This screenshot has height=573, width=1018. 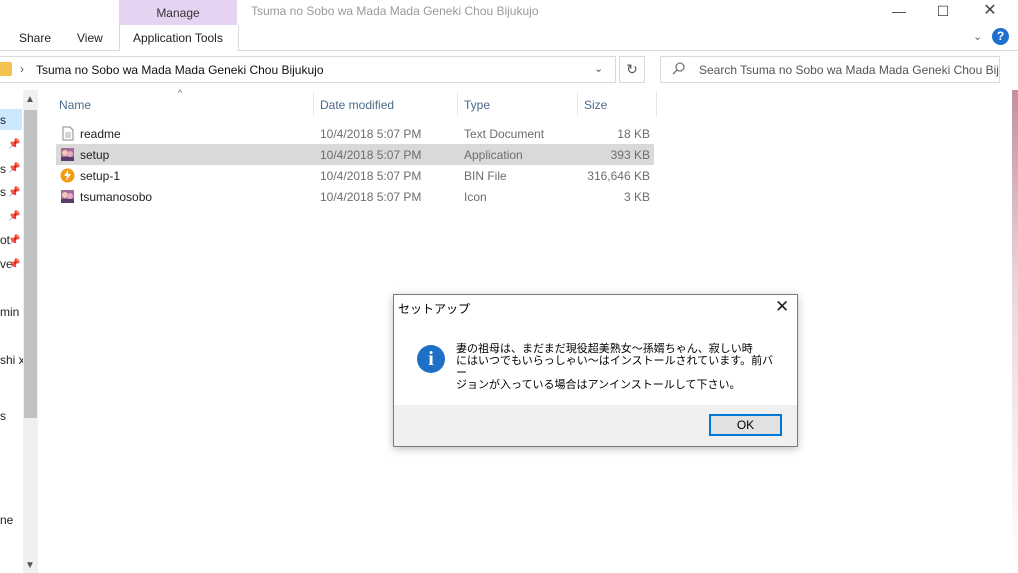 I want to click on file-name: tsumanosobo, so click(x=116, y=197).